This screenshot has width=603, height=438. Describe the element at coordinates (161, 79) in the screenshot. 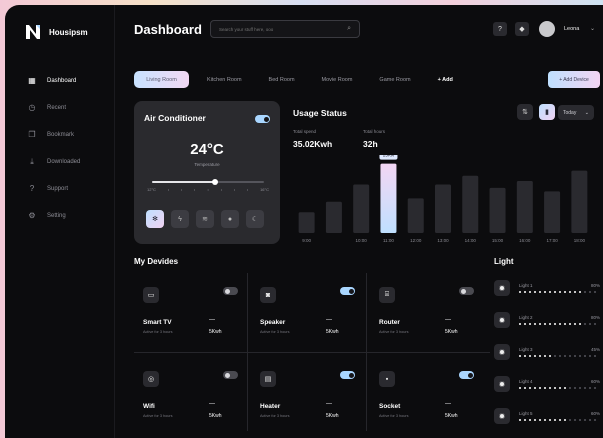

I see `tab-living-room: Living Room` at that location.